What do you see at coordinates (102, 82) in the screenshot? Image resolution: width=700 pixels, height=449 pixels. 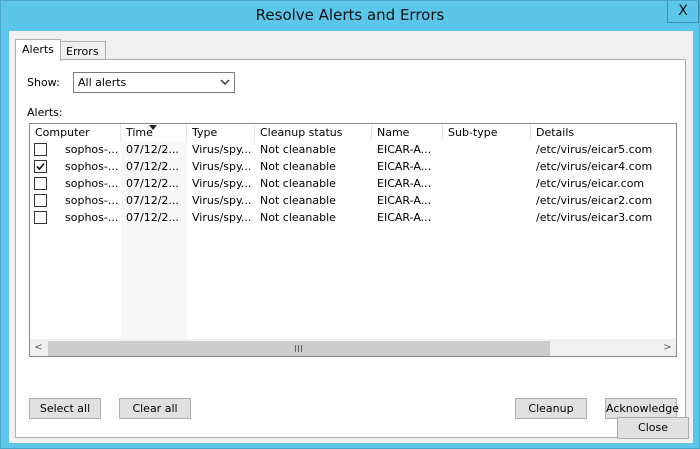 I see `show-filter-value: All alerts` at bounding box center [102, 82].